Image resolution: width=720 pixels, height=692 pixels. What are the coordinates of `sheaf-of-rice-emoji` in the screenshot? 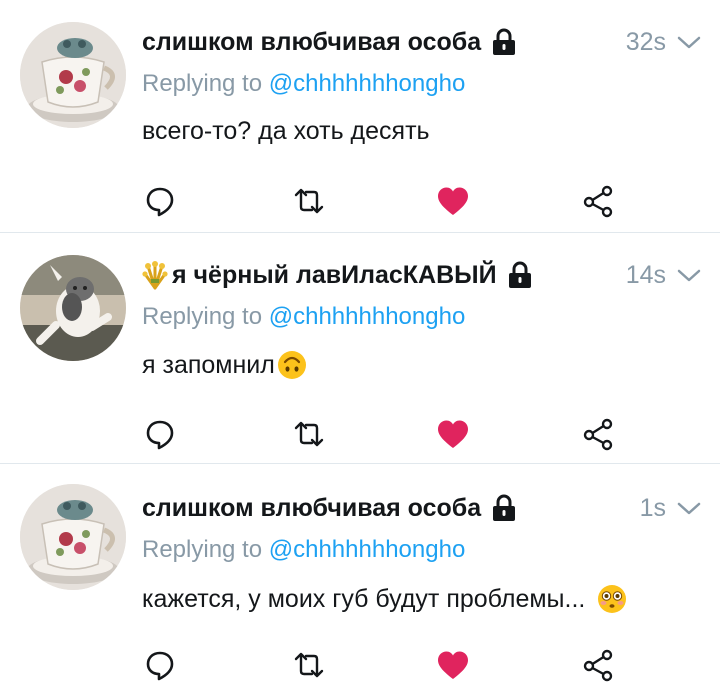 It's located at (155, 275).